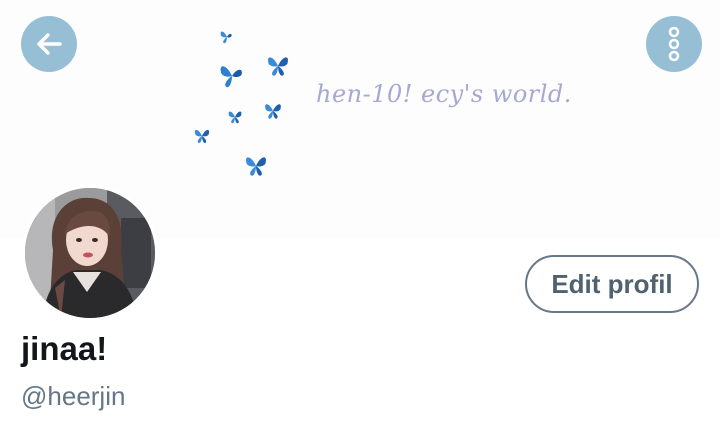 Image resolution: width=720 pixels, height=430 pixels. I want to click on more-vertical-icon, so click(674, 44).